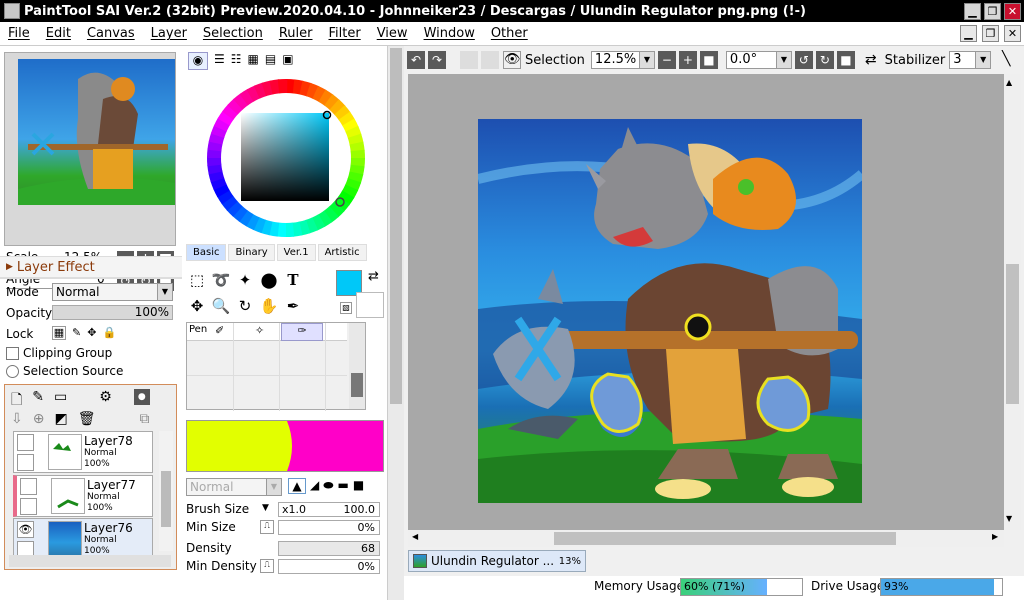  I want to click on secondary-color-swatch, so click(370, 305).